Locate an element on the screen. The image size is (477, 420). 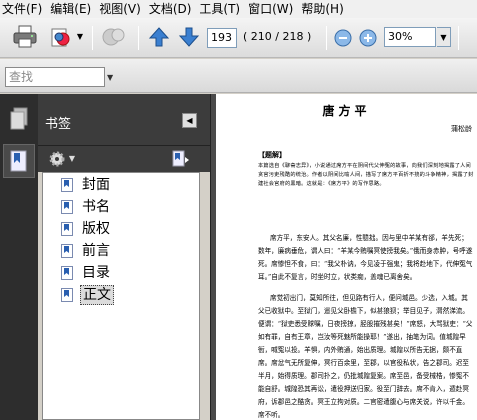
zoom-in-icon is located at coordinates (368, 38).